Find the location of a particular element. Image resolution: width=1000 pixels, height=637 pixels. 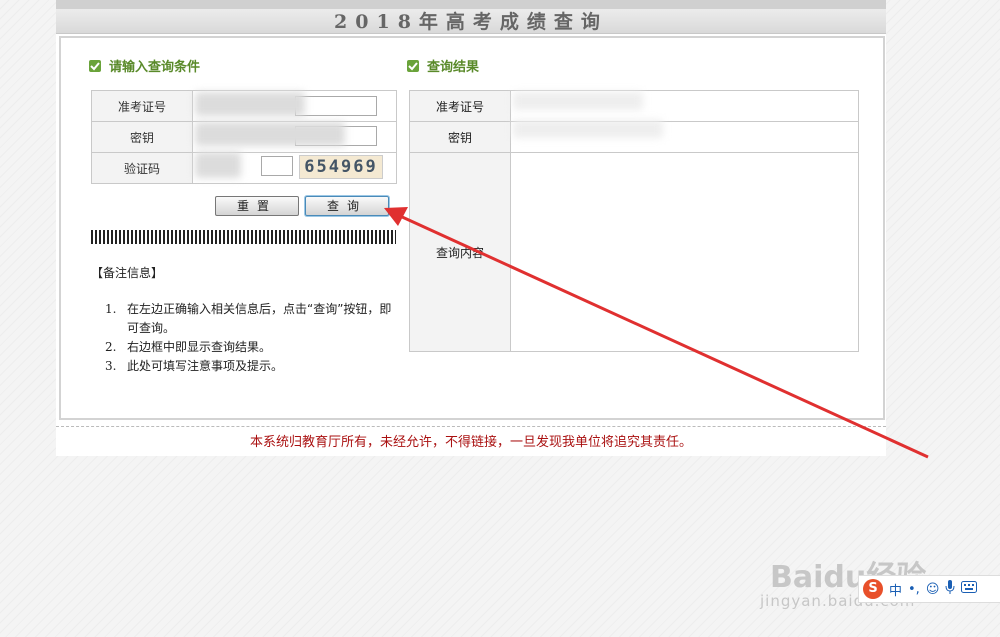

ime-emoji-icon: ☺ is located at coordinates (933, 589).